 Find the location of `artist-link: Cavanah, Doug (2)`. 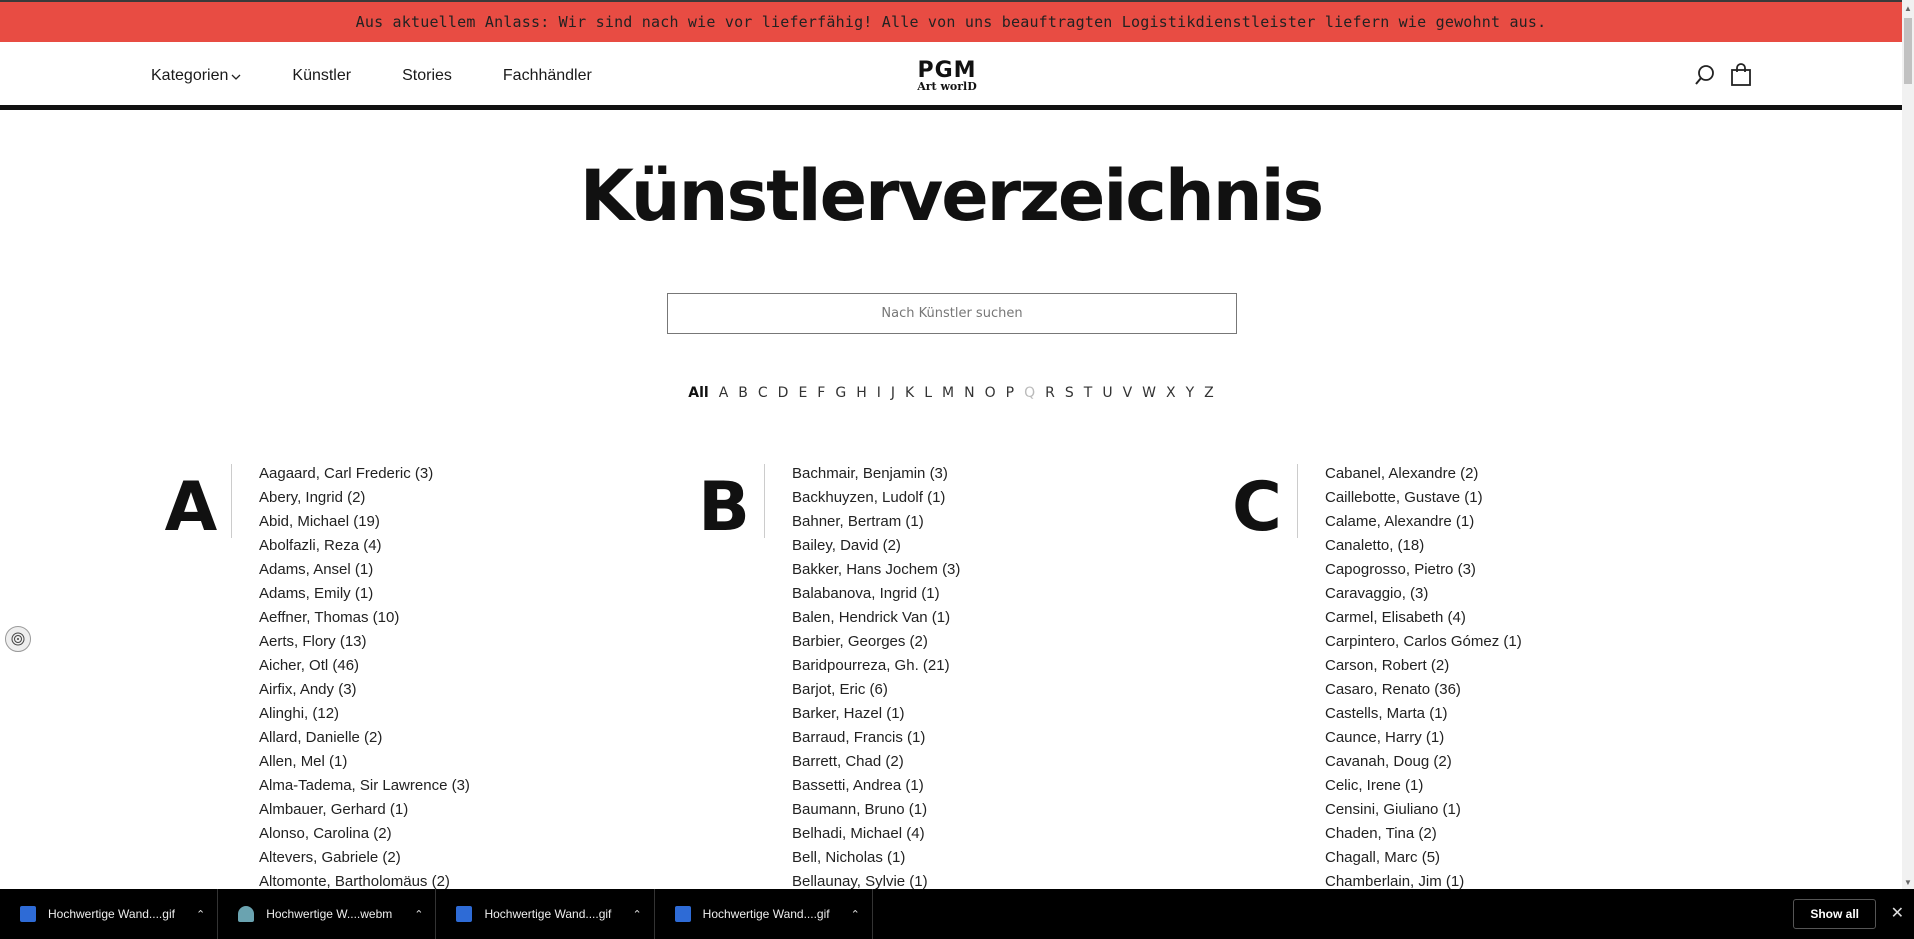

artist-link: Cavanah, Doug (2) is located at coordinates (1423, 762).